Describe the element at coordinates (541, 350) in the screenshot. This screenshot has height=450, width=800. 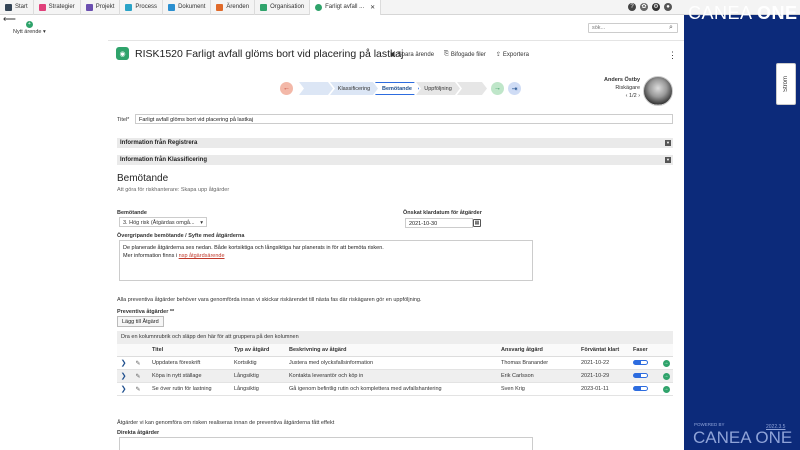
I see `col-resp: Ansvarig åtgärd` at that location.